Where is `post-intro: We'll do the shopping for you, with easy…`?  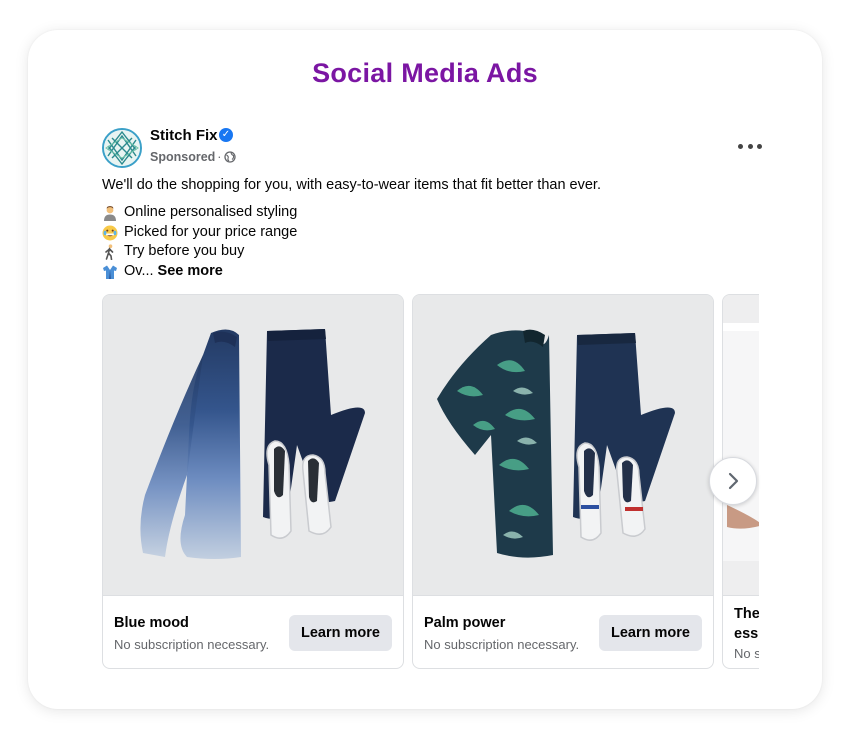 post-intro: We'll do the shopping for you, with easy… is located at coordinates (351, 185).